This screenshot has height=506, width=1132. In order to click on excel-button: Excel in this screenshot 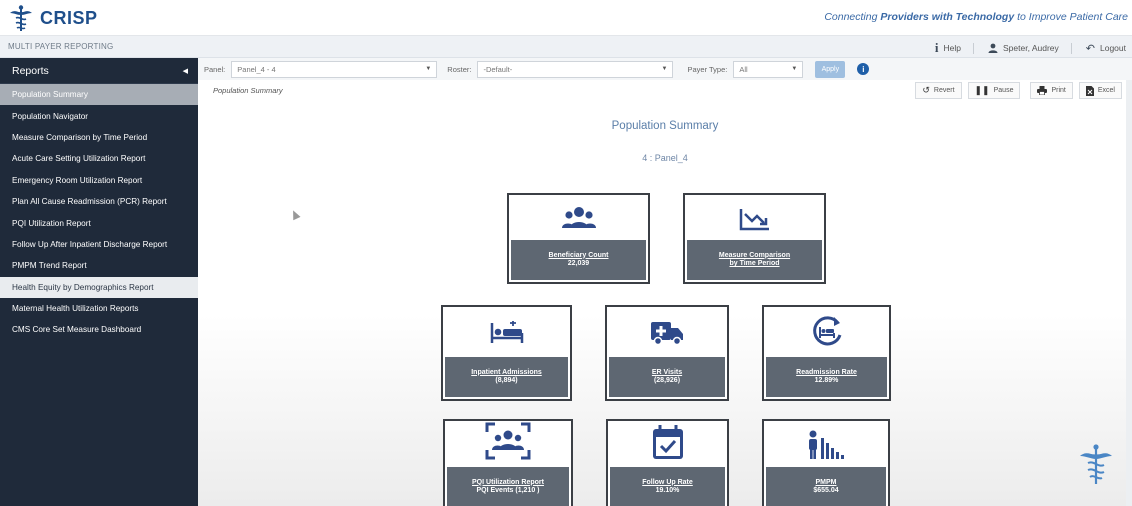, I will do `click(1100, 90)`.